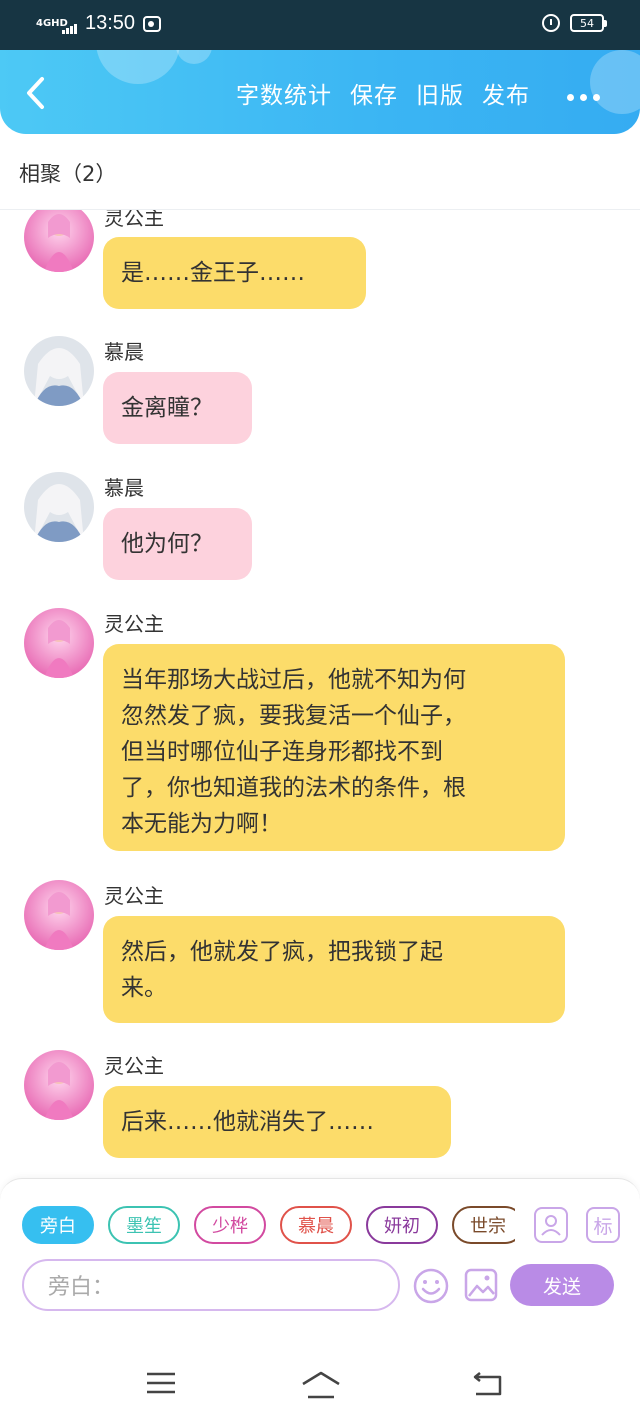 This screenshot has width=640, height=1422. Describe the element at coordinates (268, 1227) in the screenshot. I see `character-selector: 旁白 墨笙 少桦 慕晨 妍初 世宗` at that location.